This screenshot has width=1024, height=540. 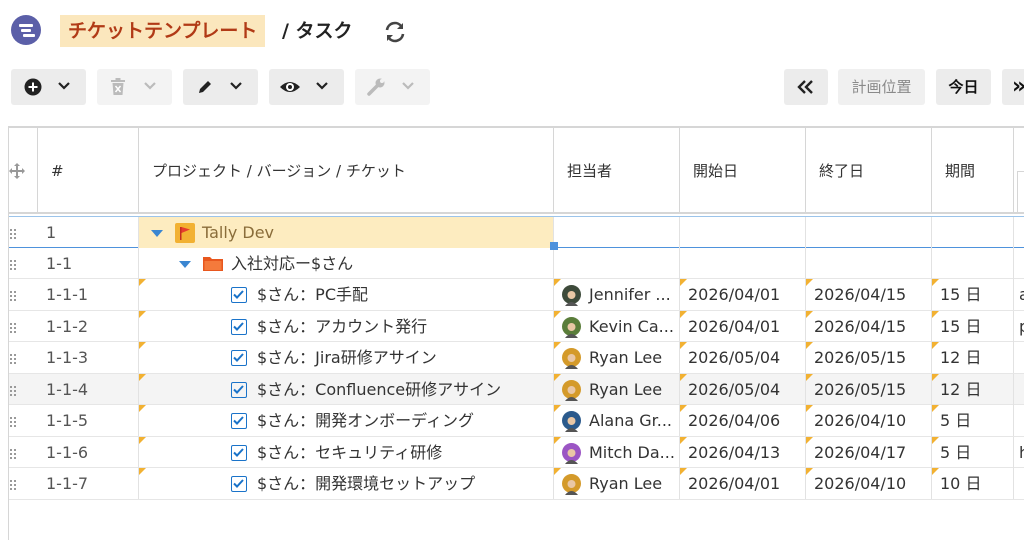 I want to click on row-name-cell: $さん：PC手配, so click(x=346, y=294).